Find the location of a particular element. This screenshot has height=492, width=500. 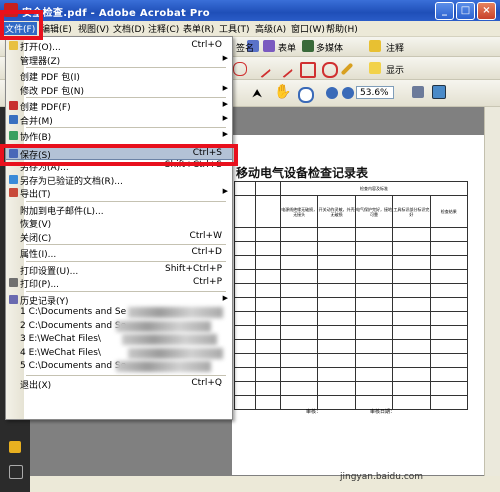

history-icon is located at coordinates (13, 299).